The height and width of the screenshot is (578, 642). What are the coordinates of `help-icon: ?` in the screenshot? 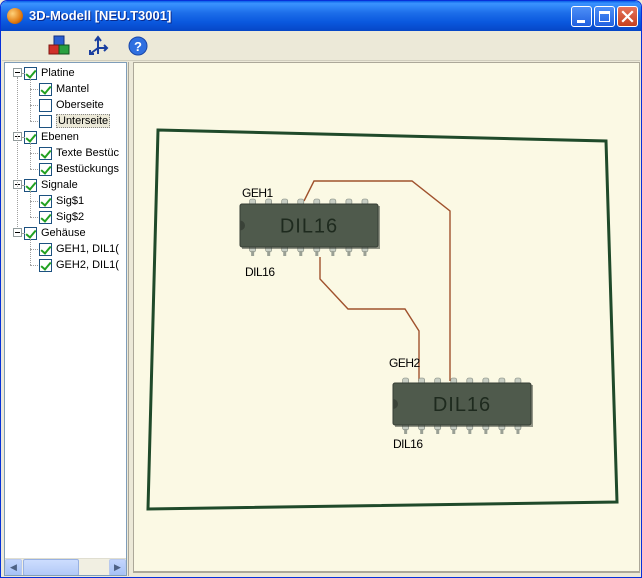 It's located at (138, 46).